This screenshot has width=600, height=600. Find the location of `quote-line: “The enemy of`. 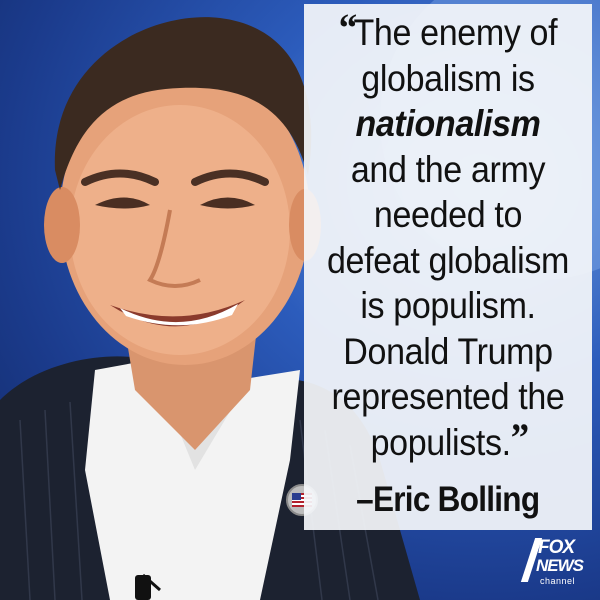

quote-line: “The enemy of is located at coordinates (448, 29).